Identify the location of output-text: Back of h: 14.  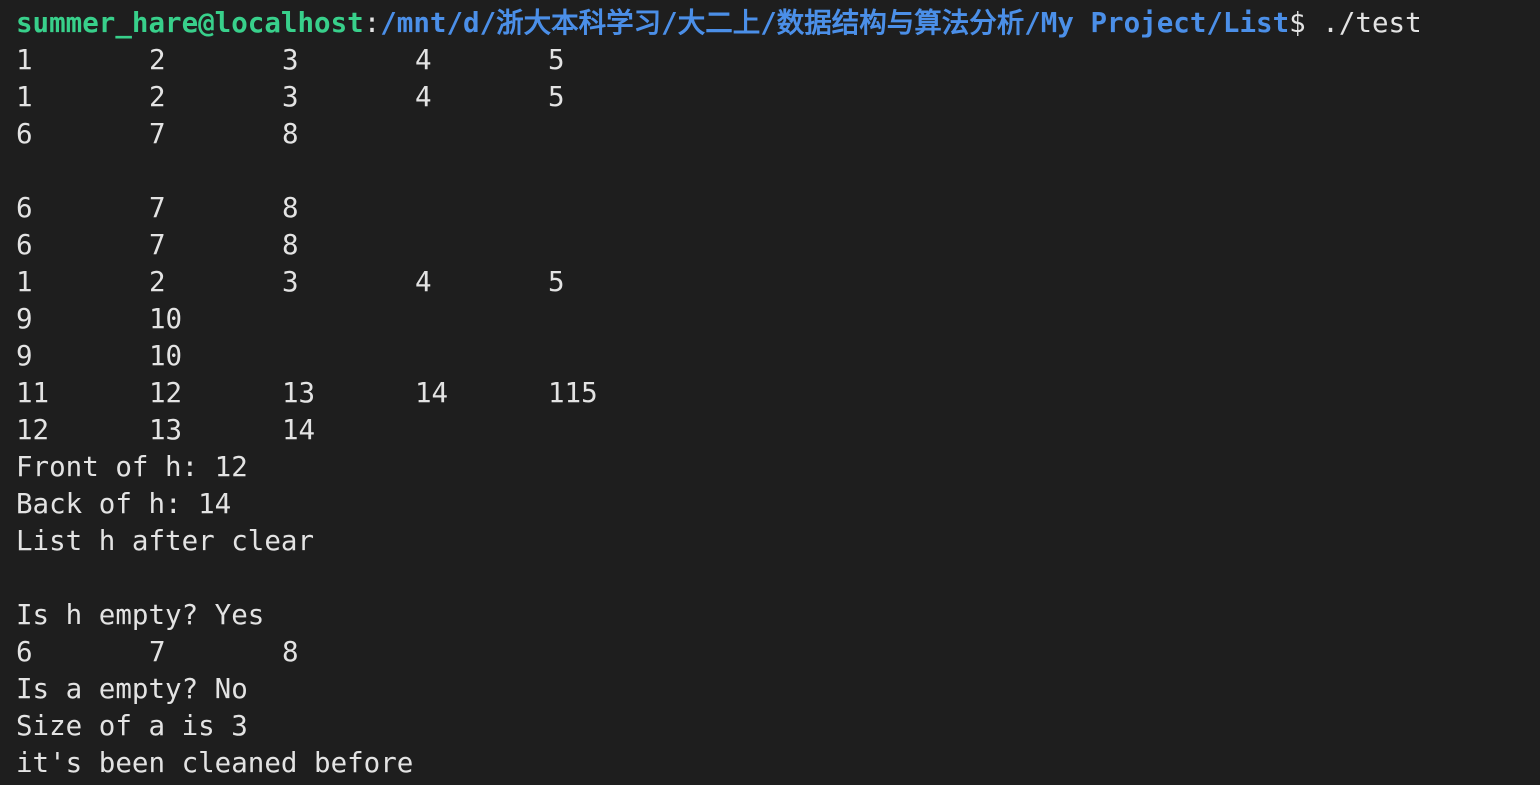
(124, 504).